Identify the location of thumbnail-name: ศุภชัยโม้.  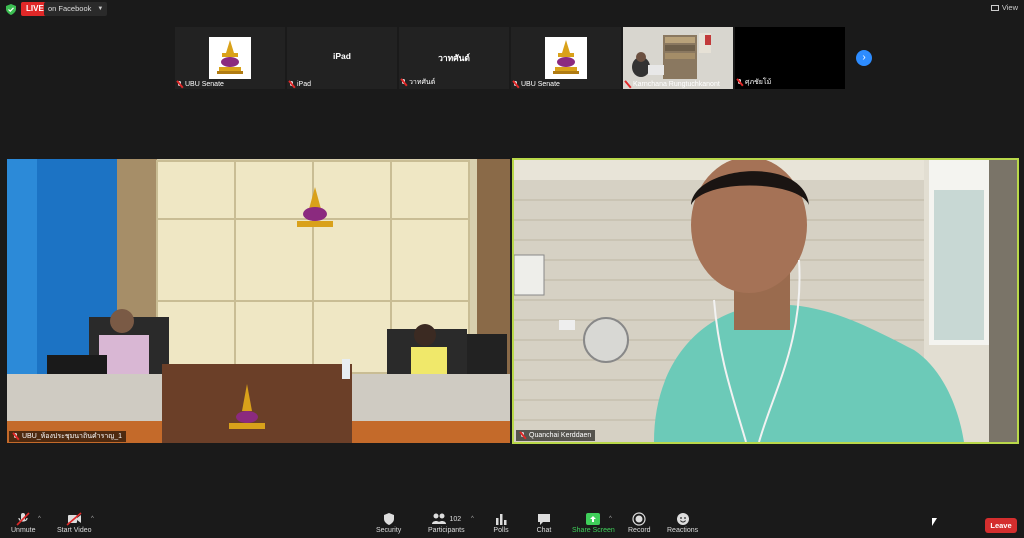
(758, 82).